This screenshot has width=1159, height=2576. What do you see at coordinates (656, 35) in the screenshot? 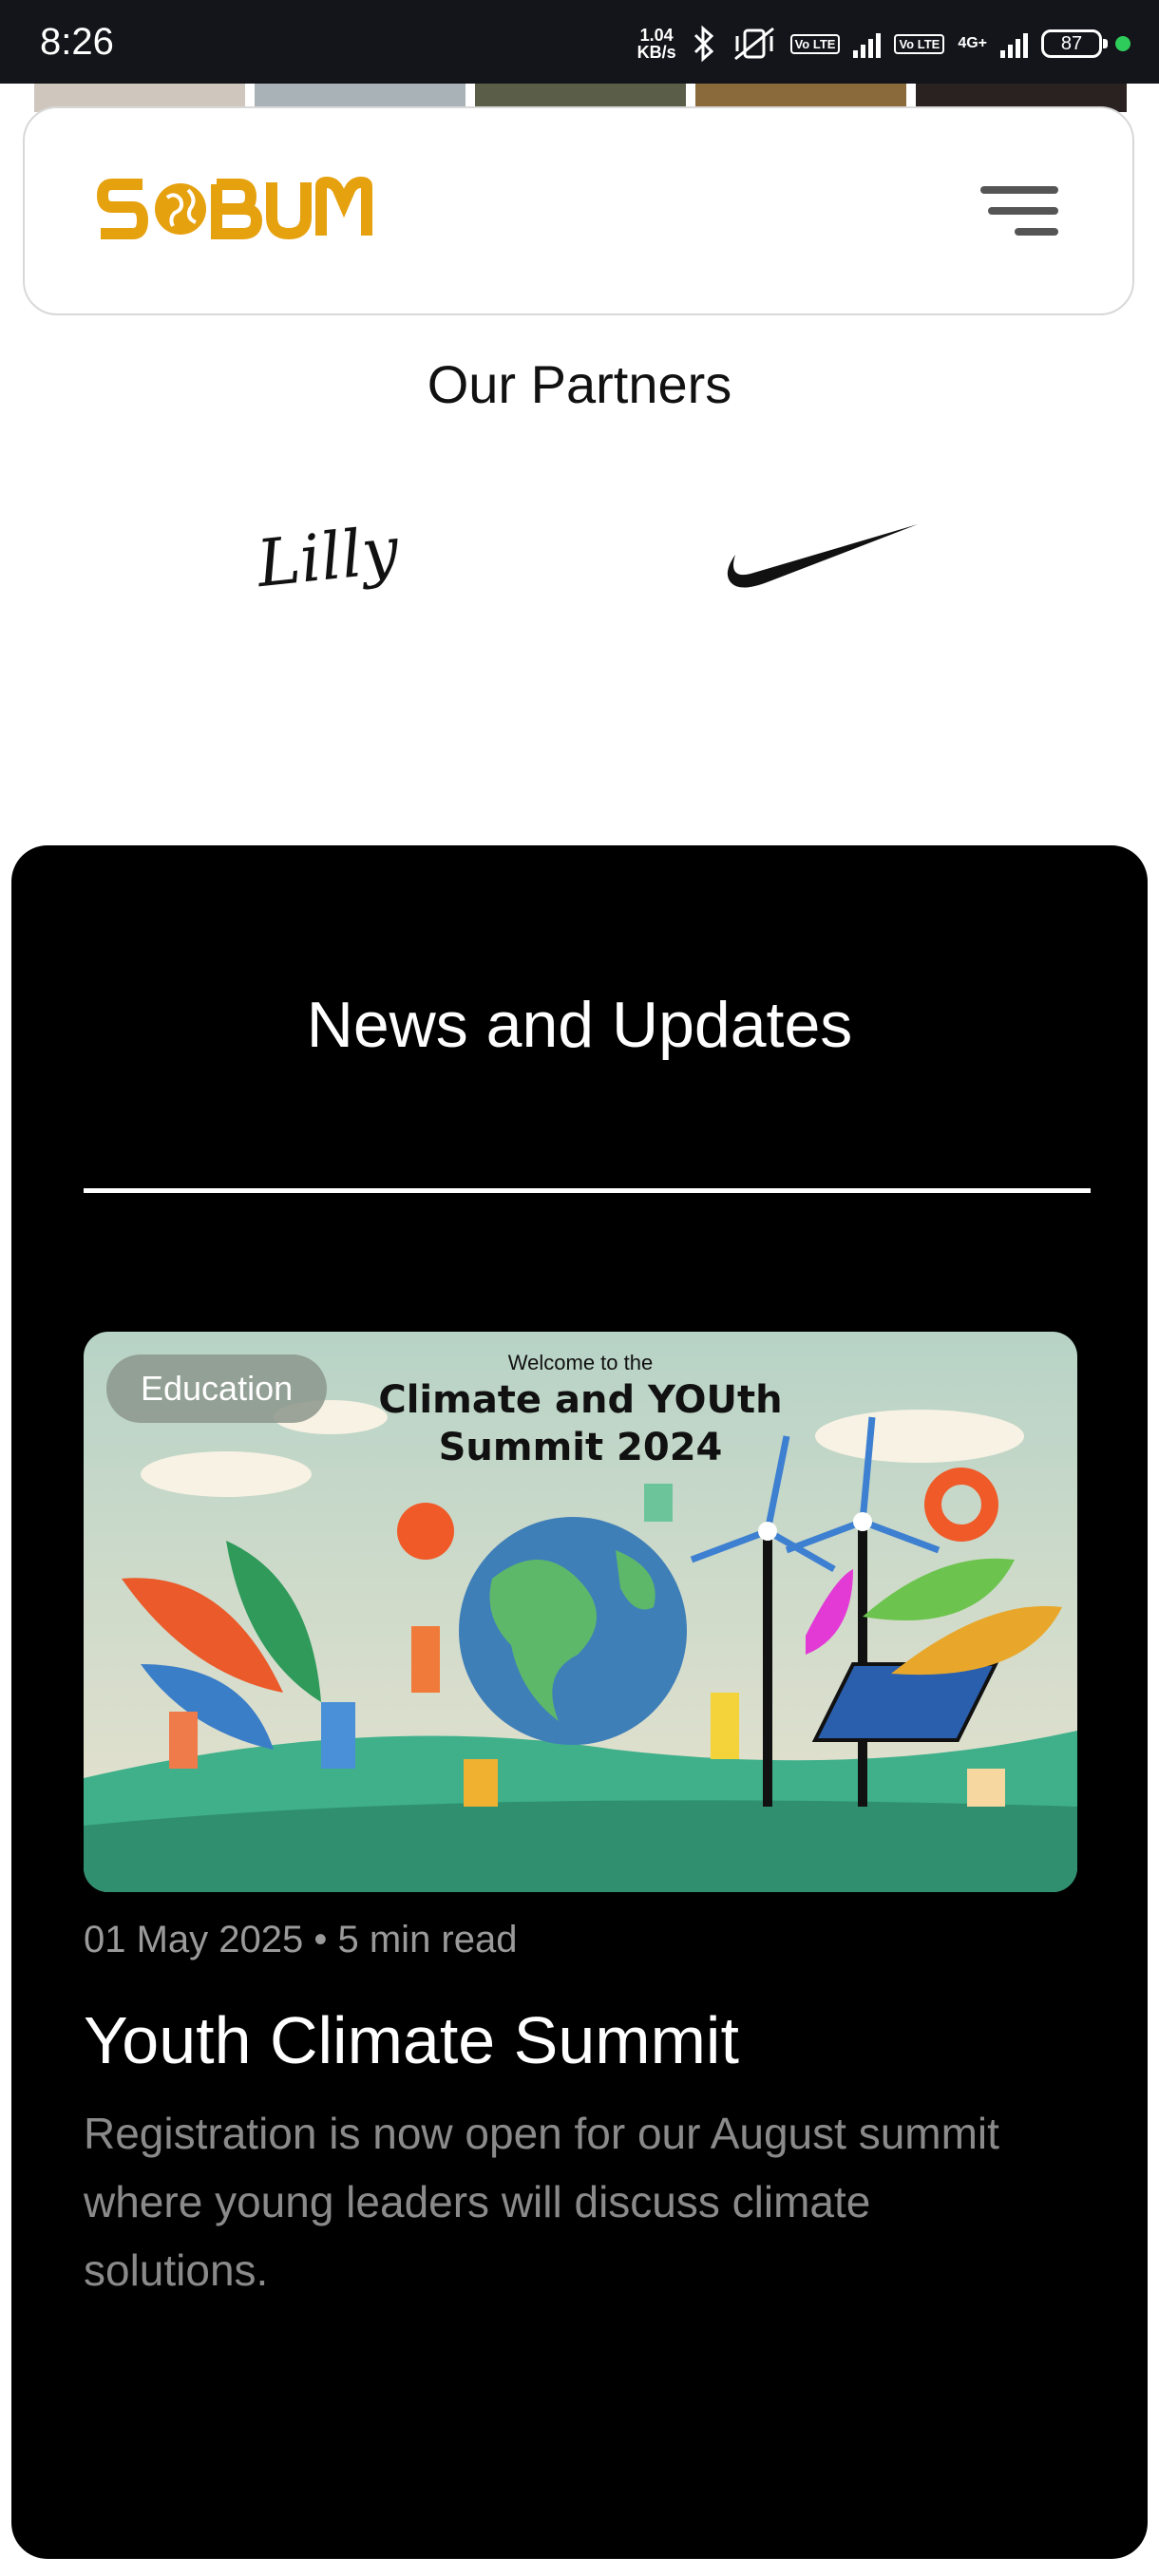
I see `network-speed-value: 1.04` at bounding box center [656, 35].